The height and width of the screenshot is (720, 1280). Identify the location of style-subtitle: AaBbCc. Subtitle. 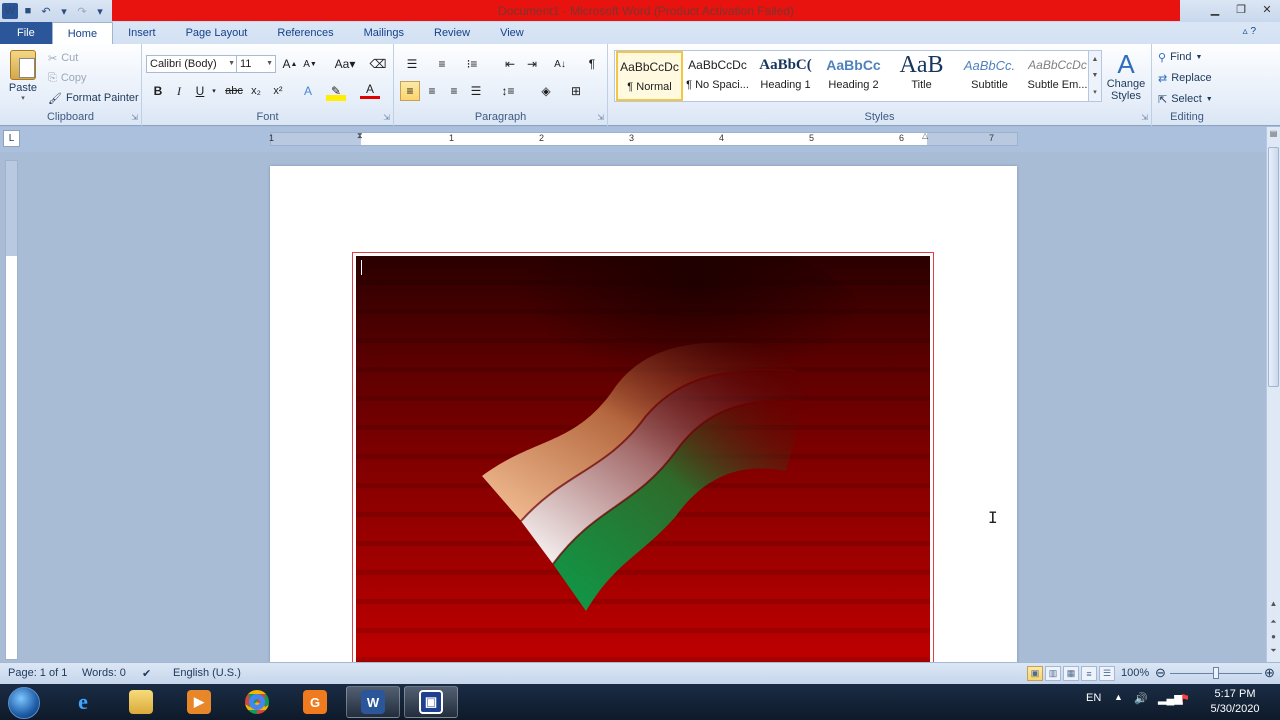
(989, 76).